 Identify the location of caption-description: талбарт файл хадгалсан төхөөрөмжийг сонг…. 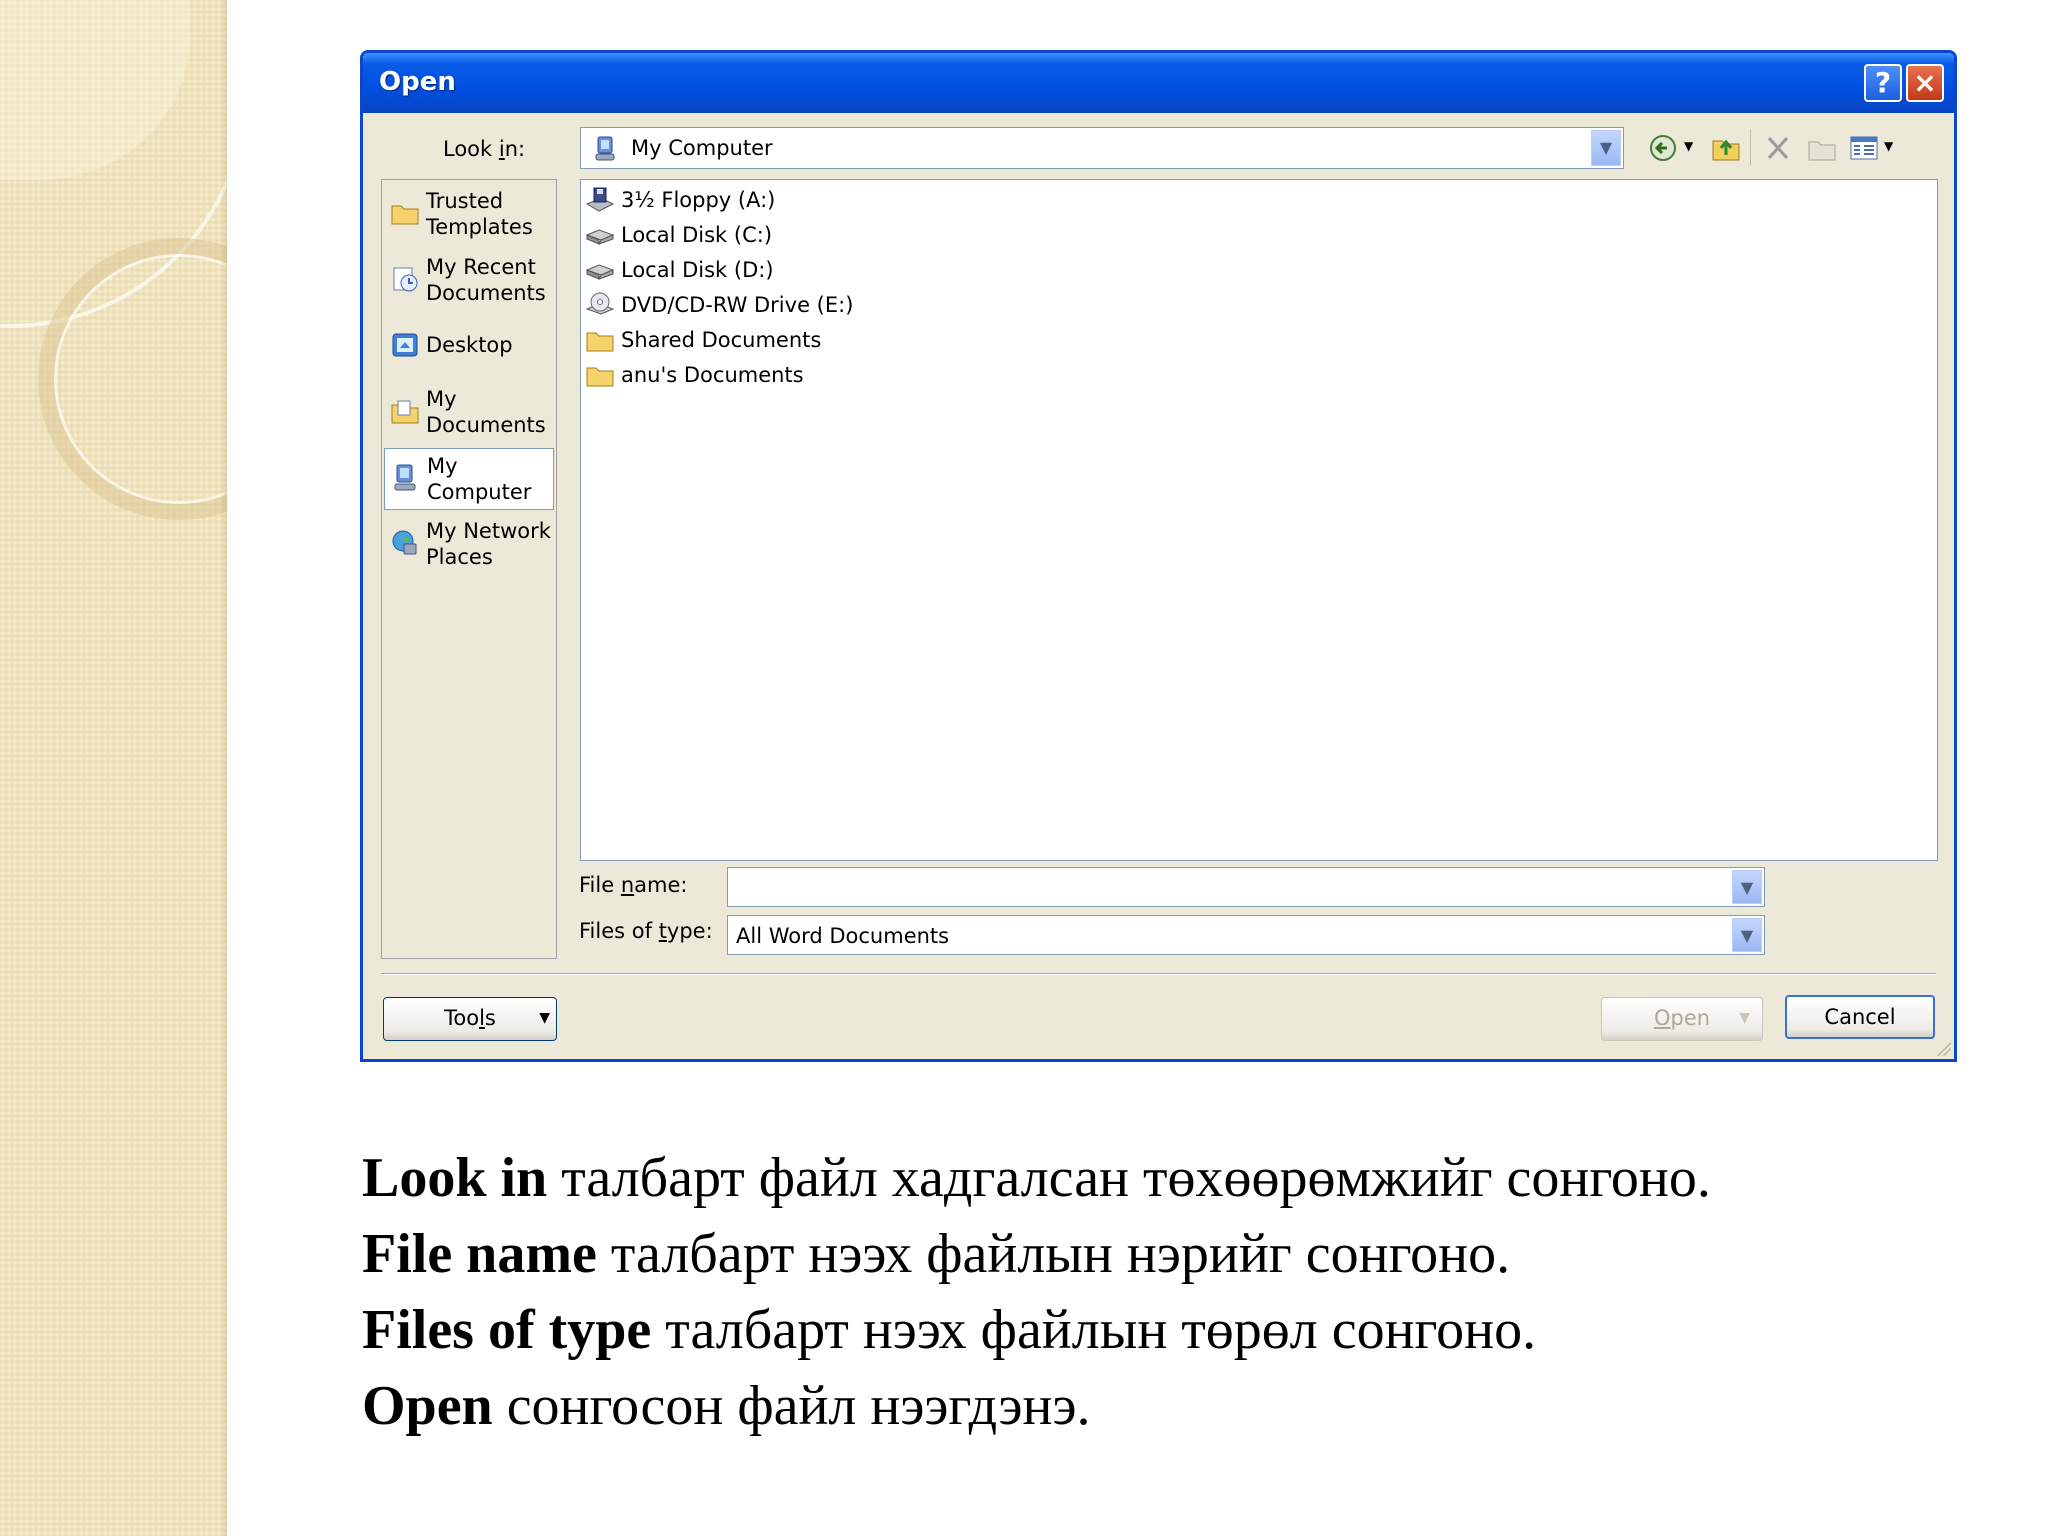
(1129, 1178).